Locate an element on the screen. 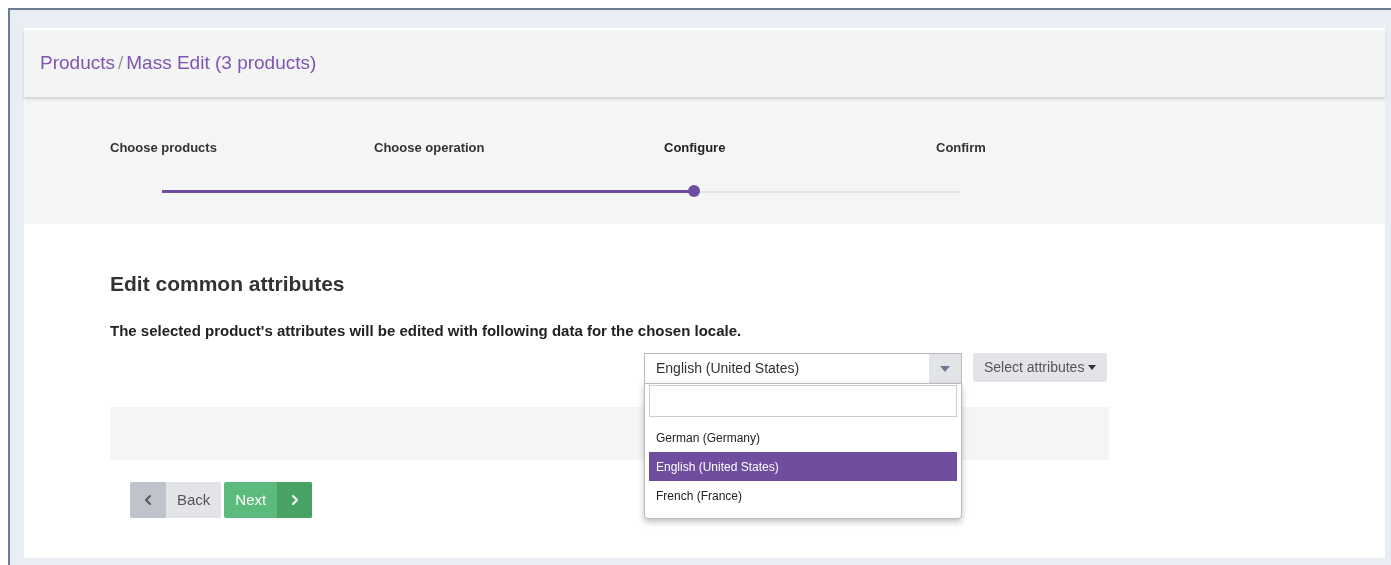 Image resolution: width=1391 pixels, height=565 pixels. search-field is located at coordinates (803, 401).